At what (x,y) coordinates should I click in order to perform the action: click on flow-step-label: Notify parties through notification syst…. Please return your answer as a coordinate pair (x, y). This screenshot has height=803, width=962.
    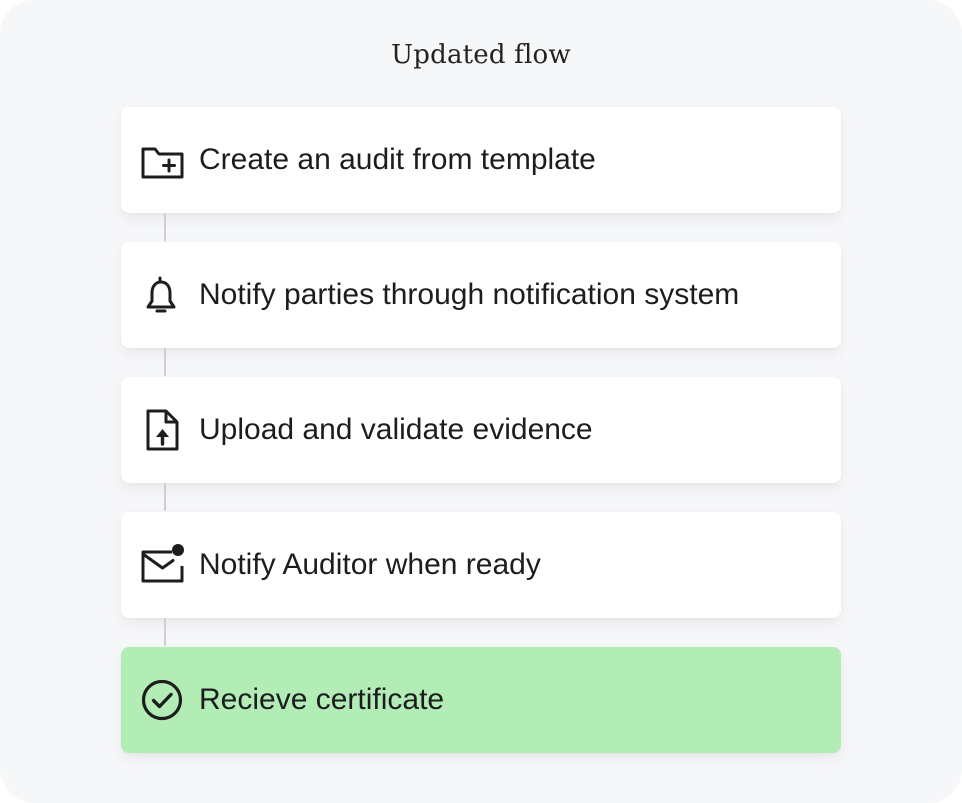
    Looking at the image, I should click on (469, 294).